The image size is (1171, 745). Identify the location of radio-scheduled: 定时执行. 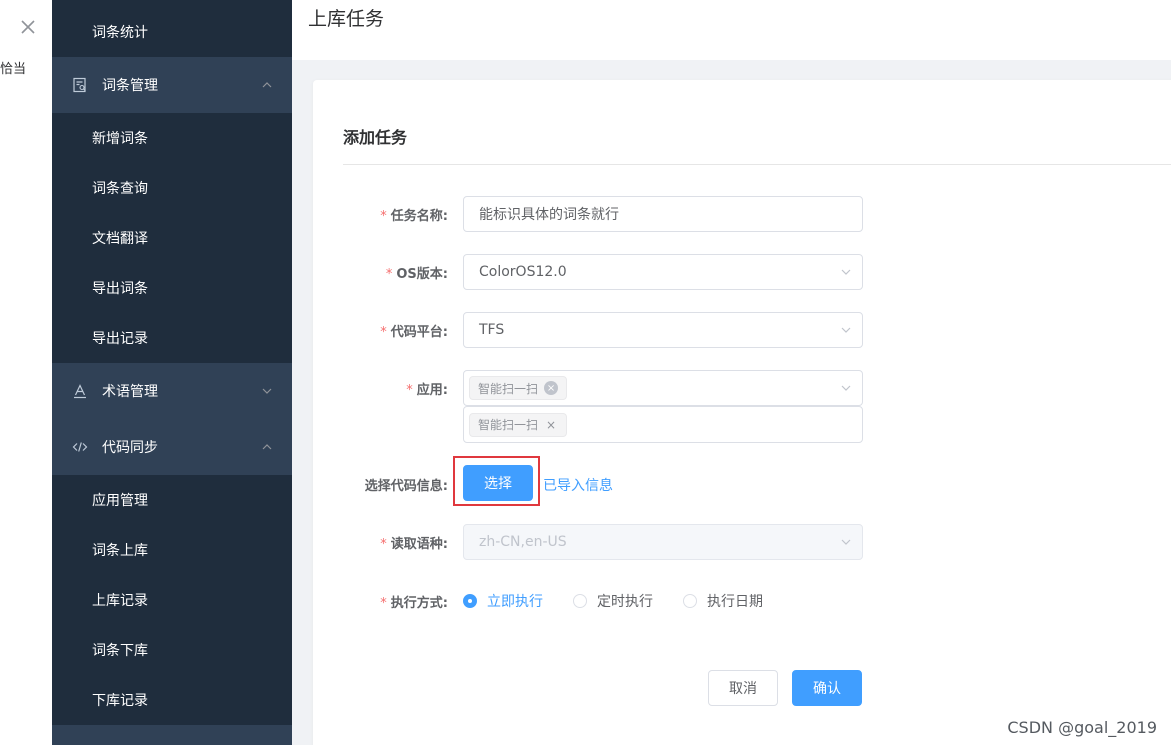
(613, 601).